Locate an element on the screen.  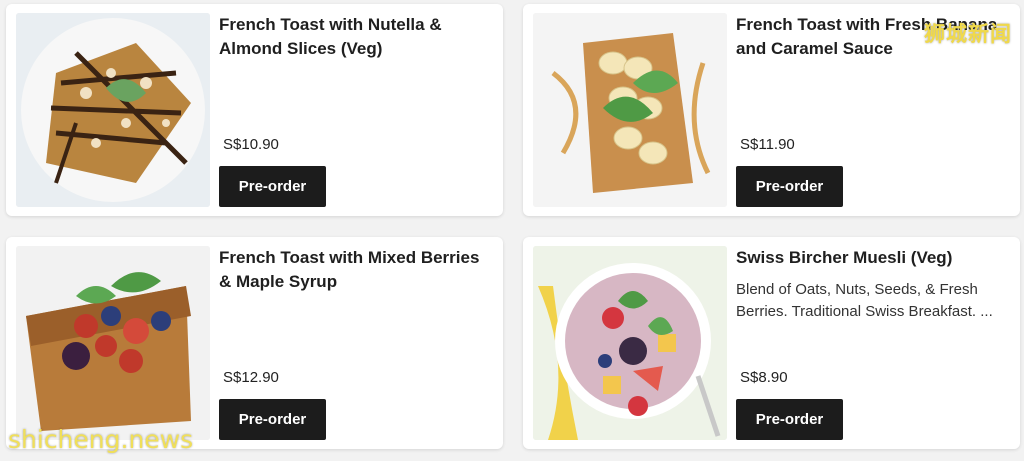
berries-toast-photo is located at coordinates (113, 343).